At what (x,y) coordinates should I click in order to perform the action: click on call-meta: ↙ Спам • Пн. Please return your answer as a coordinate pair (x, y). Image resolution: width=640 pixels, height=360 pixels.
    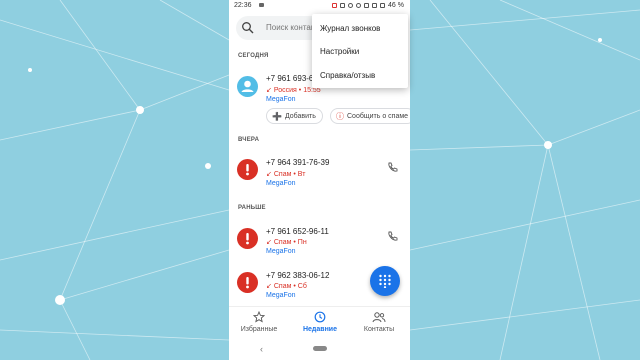
    Looking at the image, I should click on (286, 242).